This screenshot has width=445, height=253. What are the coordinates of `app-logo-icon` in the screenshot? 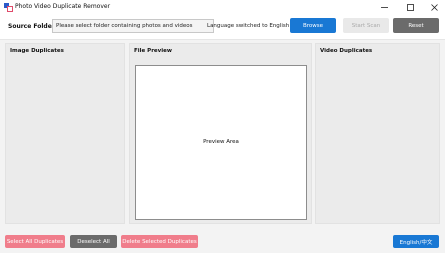 It's located at (8, 7).